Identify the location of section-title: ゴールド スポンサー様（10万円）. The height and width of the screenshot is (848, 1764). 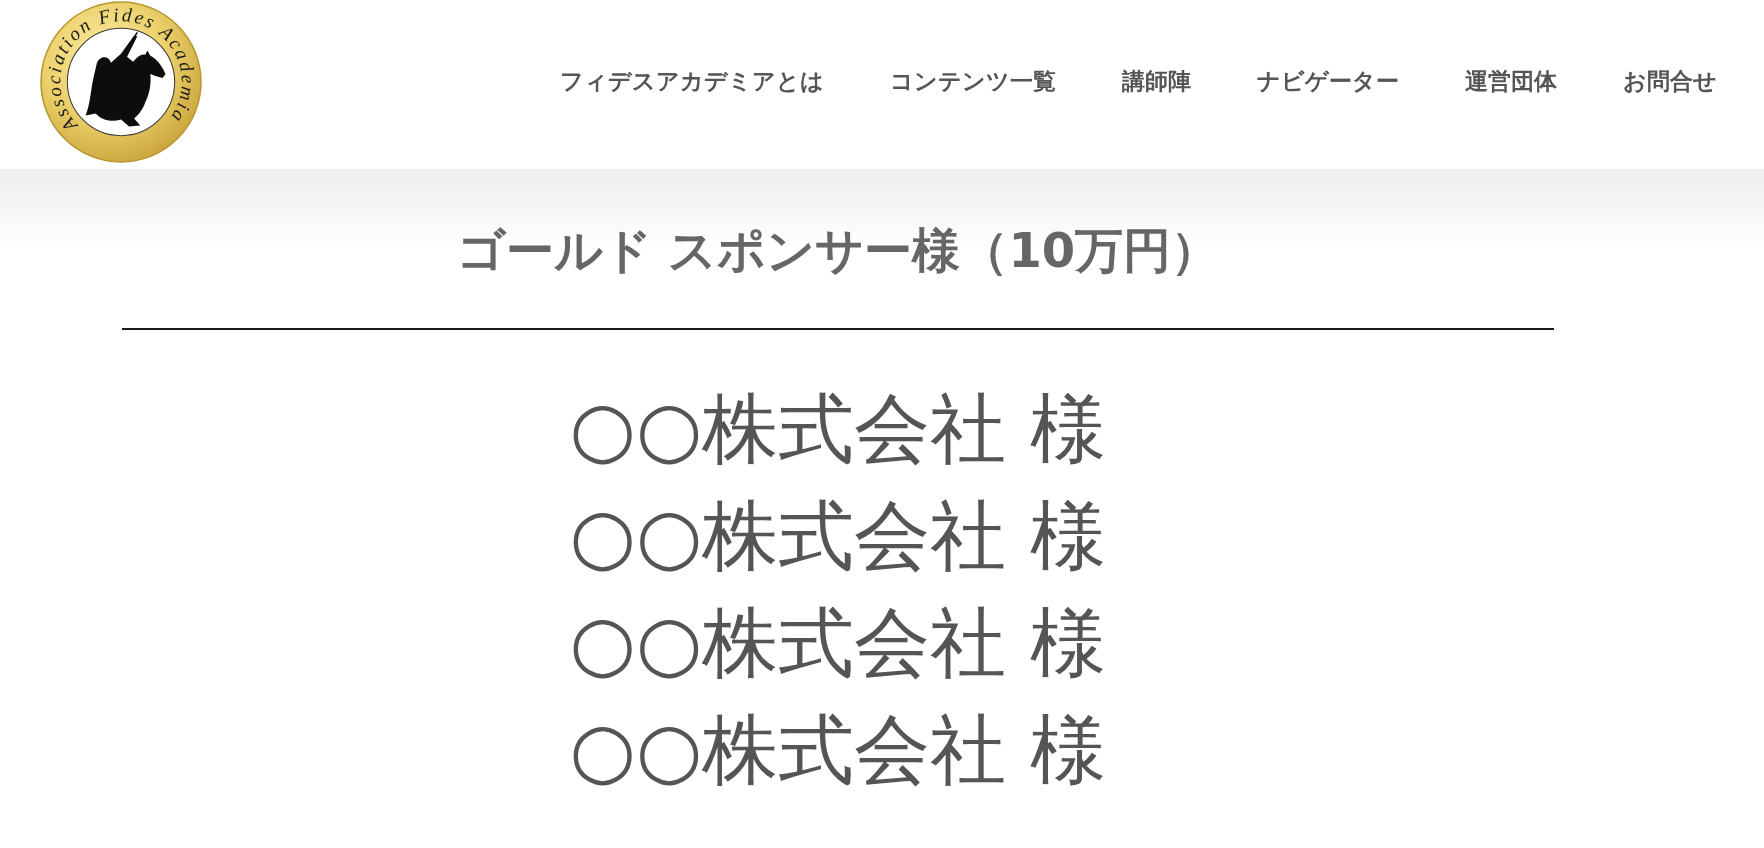
(838, 250).